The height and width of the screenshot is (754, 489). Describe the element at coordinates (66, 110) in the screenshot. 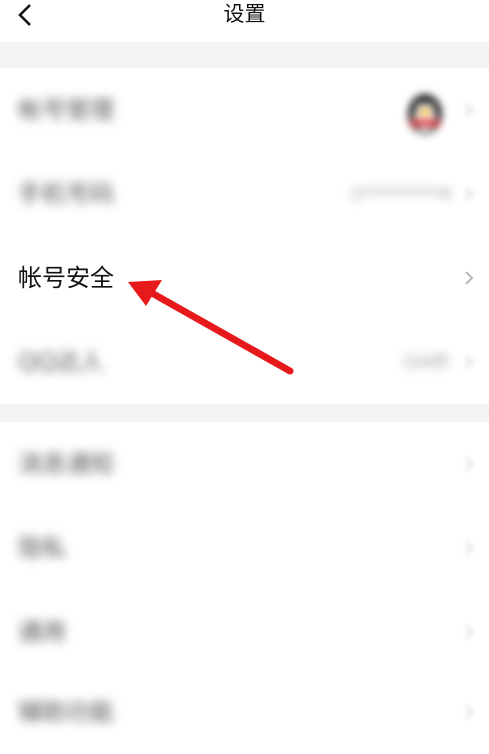

I see `row-label: 帐号管理` at that location.